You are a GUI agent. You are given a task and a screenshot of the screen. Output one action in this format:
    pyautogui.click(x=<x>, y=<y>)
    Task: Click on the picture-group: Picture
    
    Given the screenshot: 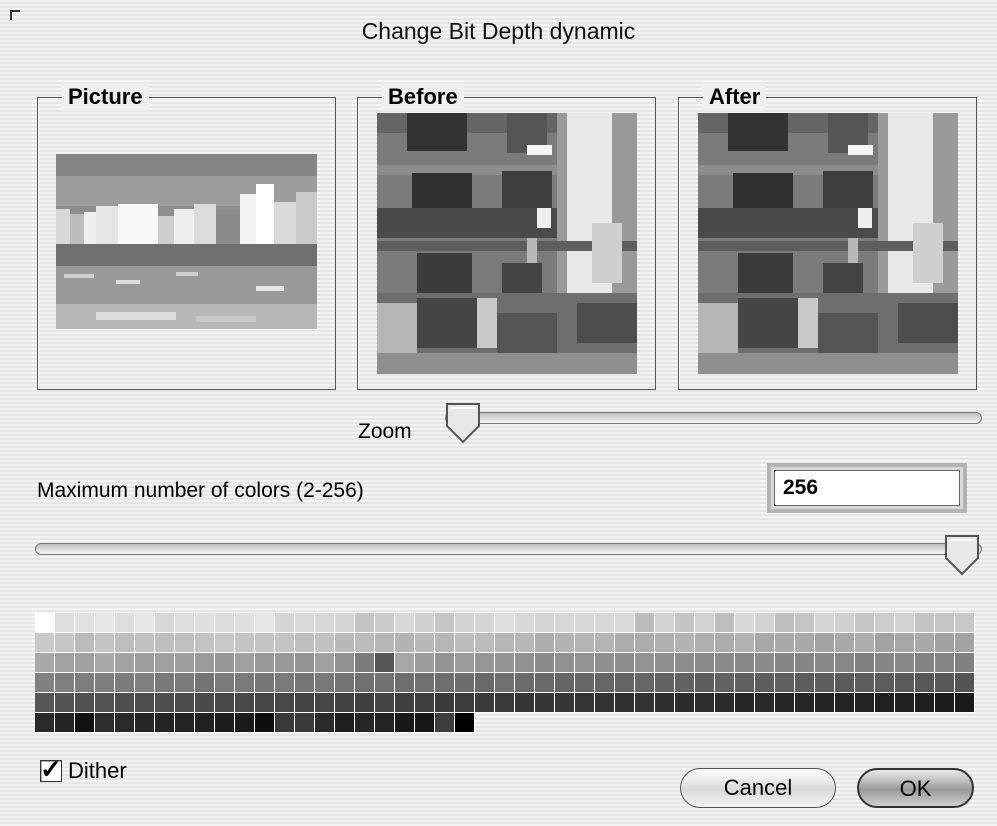 What is the action you would take?
    pyautogui.click(x=186, y=236)
    